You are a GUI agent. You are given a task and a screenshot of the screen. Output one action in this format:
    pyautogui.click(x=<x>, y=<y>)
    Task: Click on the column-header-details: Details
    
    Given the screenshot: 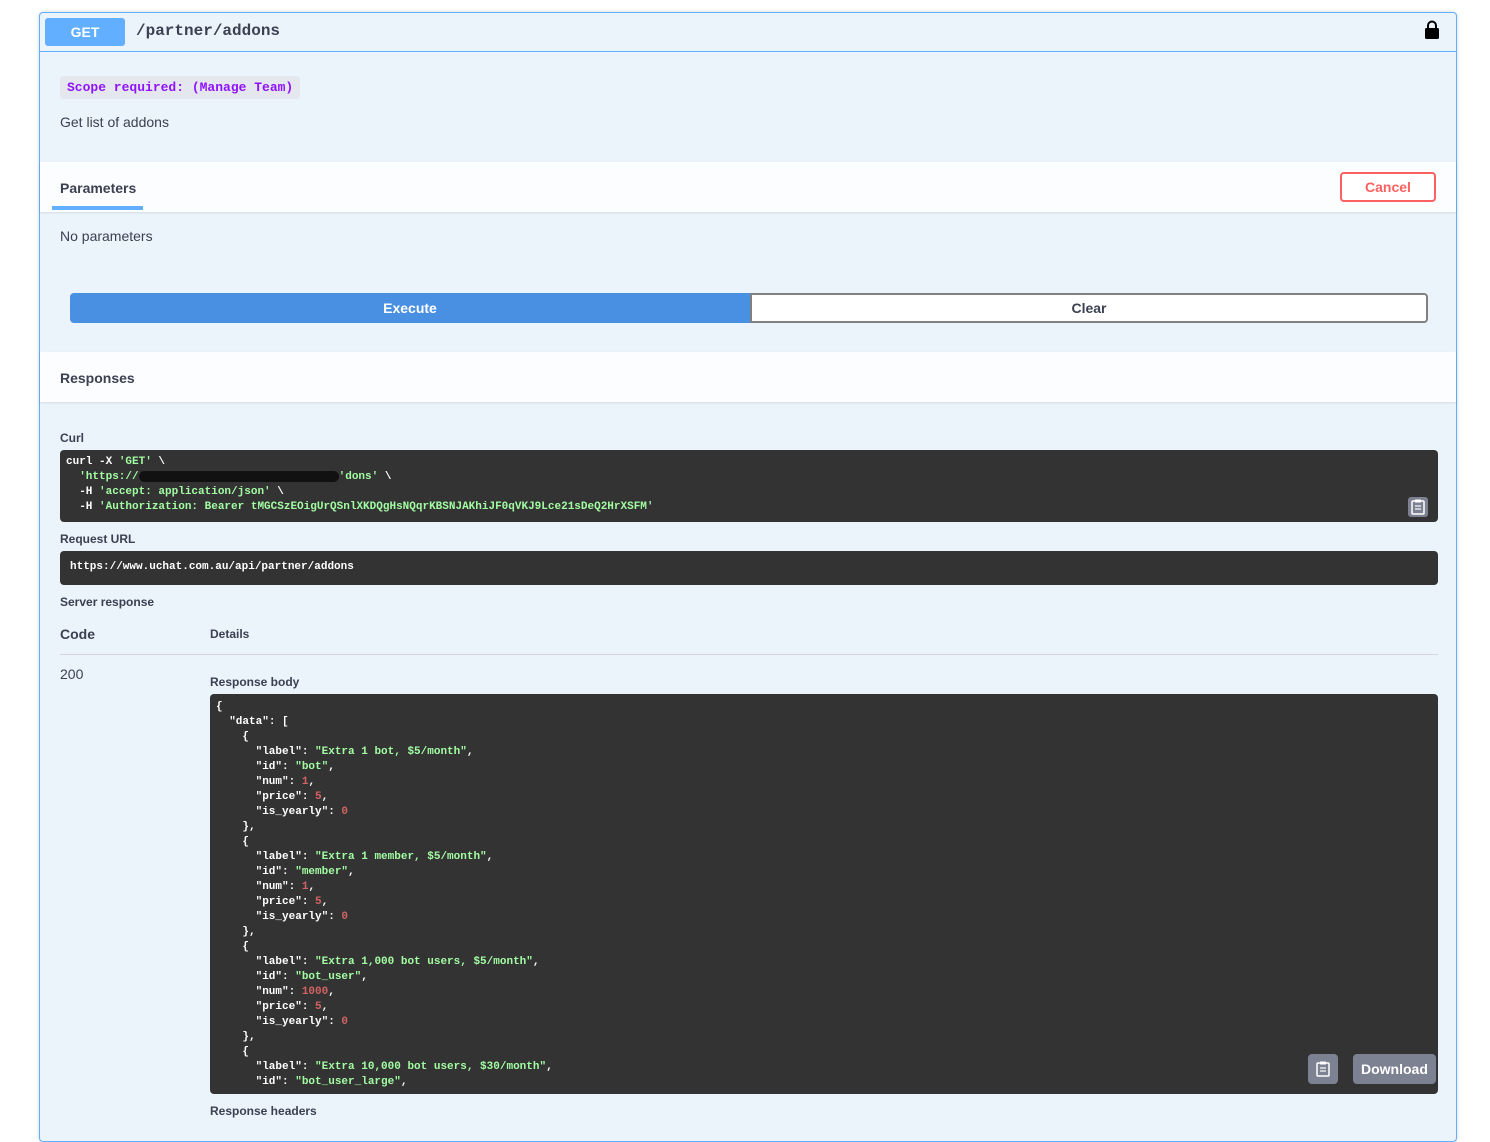 What is the action you would take?
    pyautogui.click(x=230, y=634)
    